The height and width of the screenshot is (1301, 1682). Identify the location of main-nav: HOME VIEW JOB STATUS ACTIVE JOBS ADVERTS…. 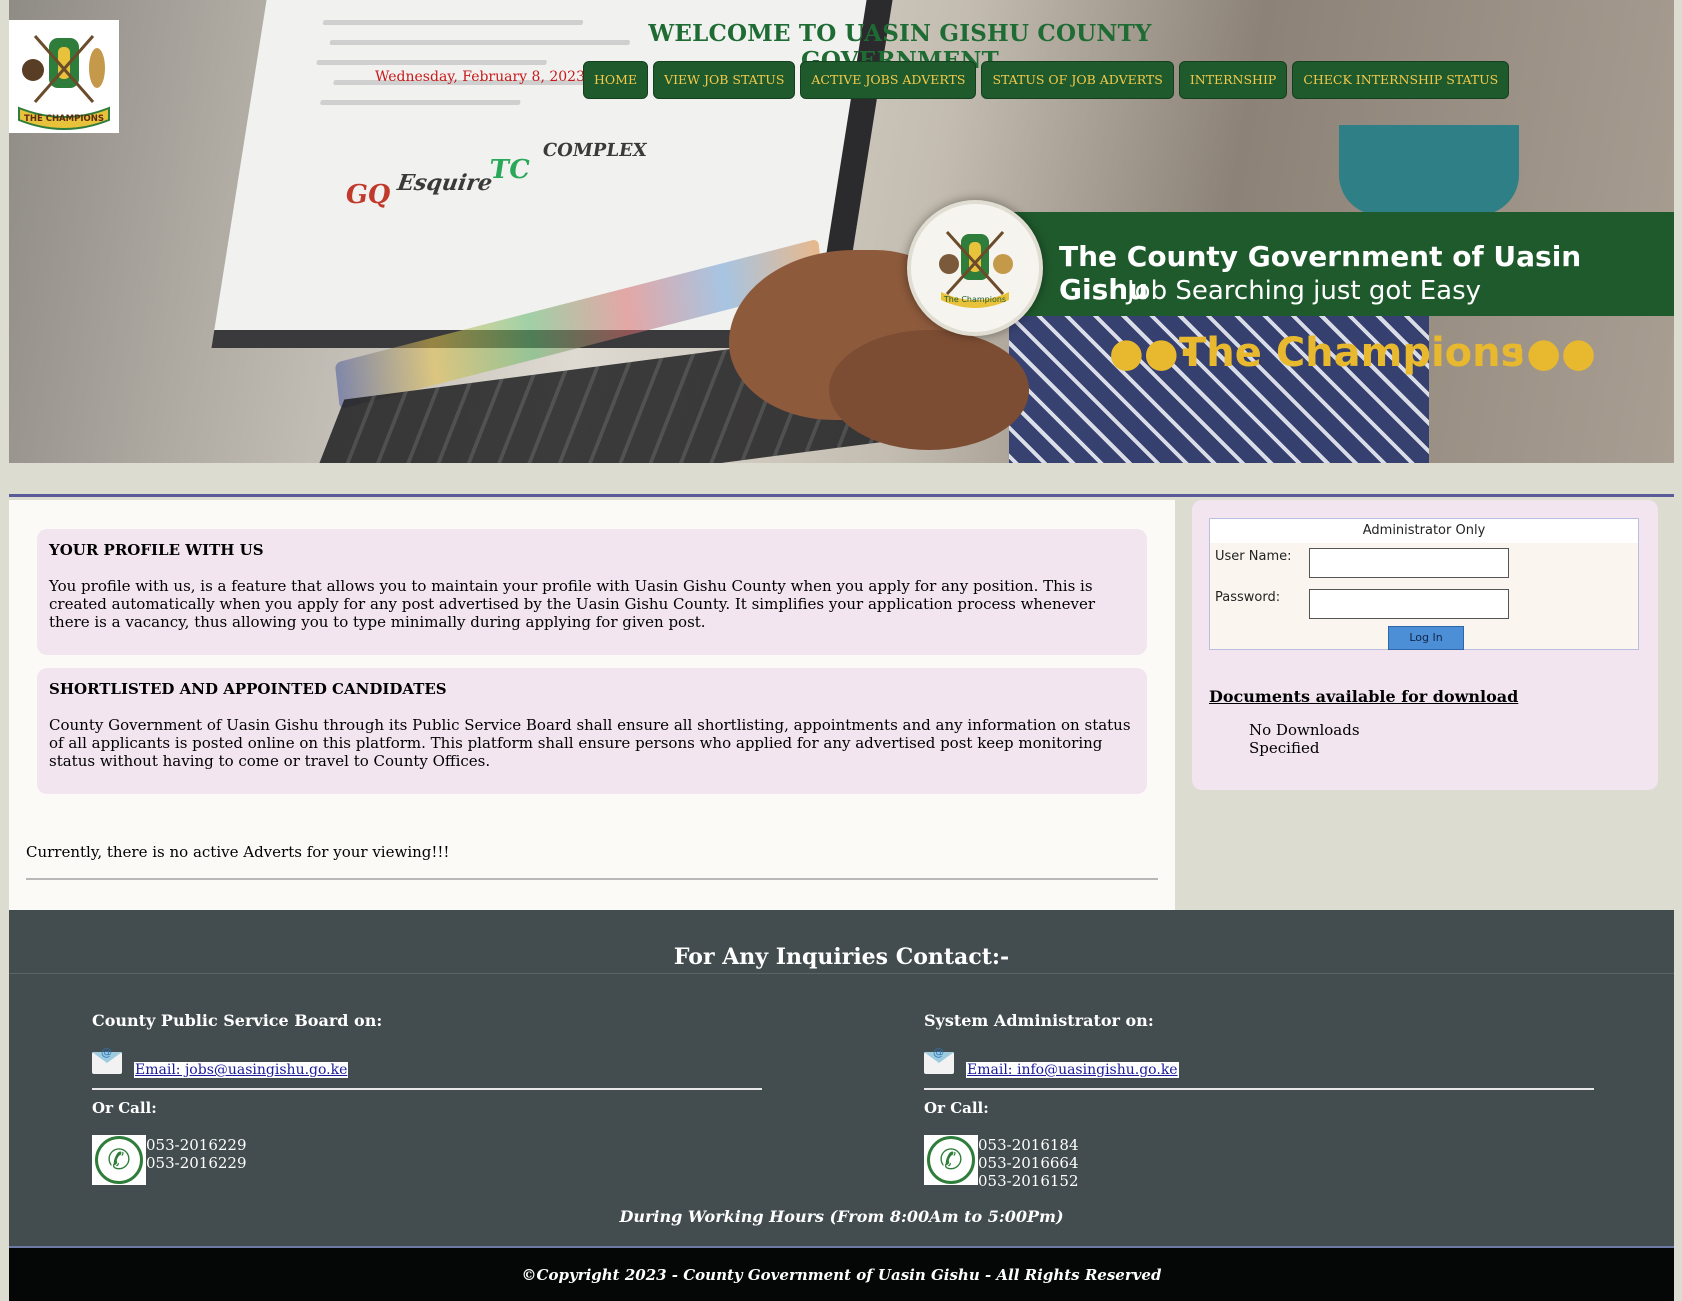
(1046, 80).